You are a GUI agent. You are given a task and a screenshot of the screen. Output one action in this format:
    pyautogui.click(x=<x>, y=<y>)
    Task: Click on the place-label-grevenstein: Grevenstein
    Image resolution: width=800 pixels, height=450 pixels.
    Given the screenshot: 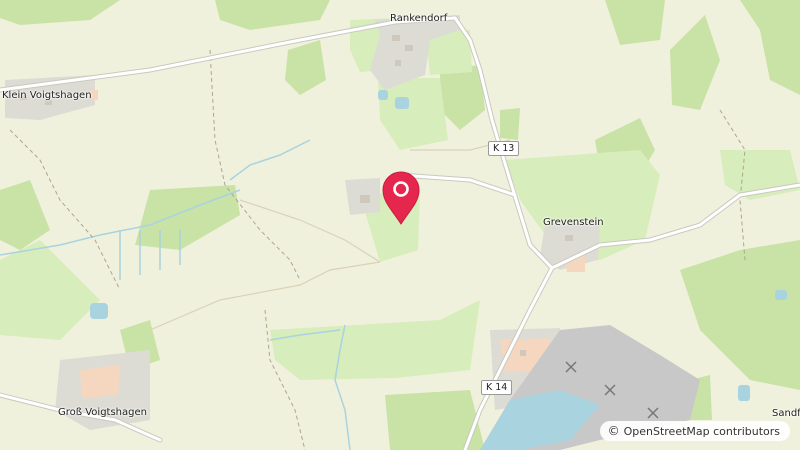 What is the action you would take?
    pyautogui.click(x=573, y=222)
    